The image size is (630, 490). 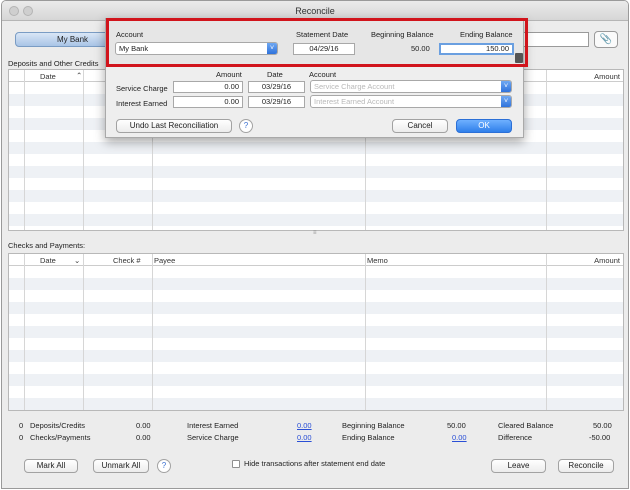 I want to click on interest-earned-label: Interest Earned, so click(x=213, y=425).